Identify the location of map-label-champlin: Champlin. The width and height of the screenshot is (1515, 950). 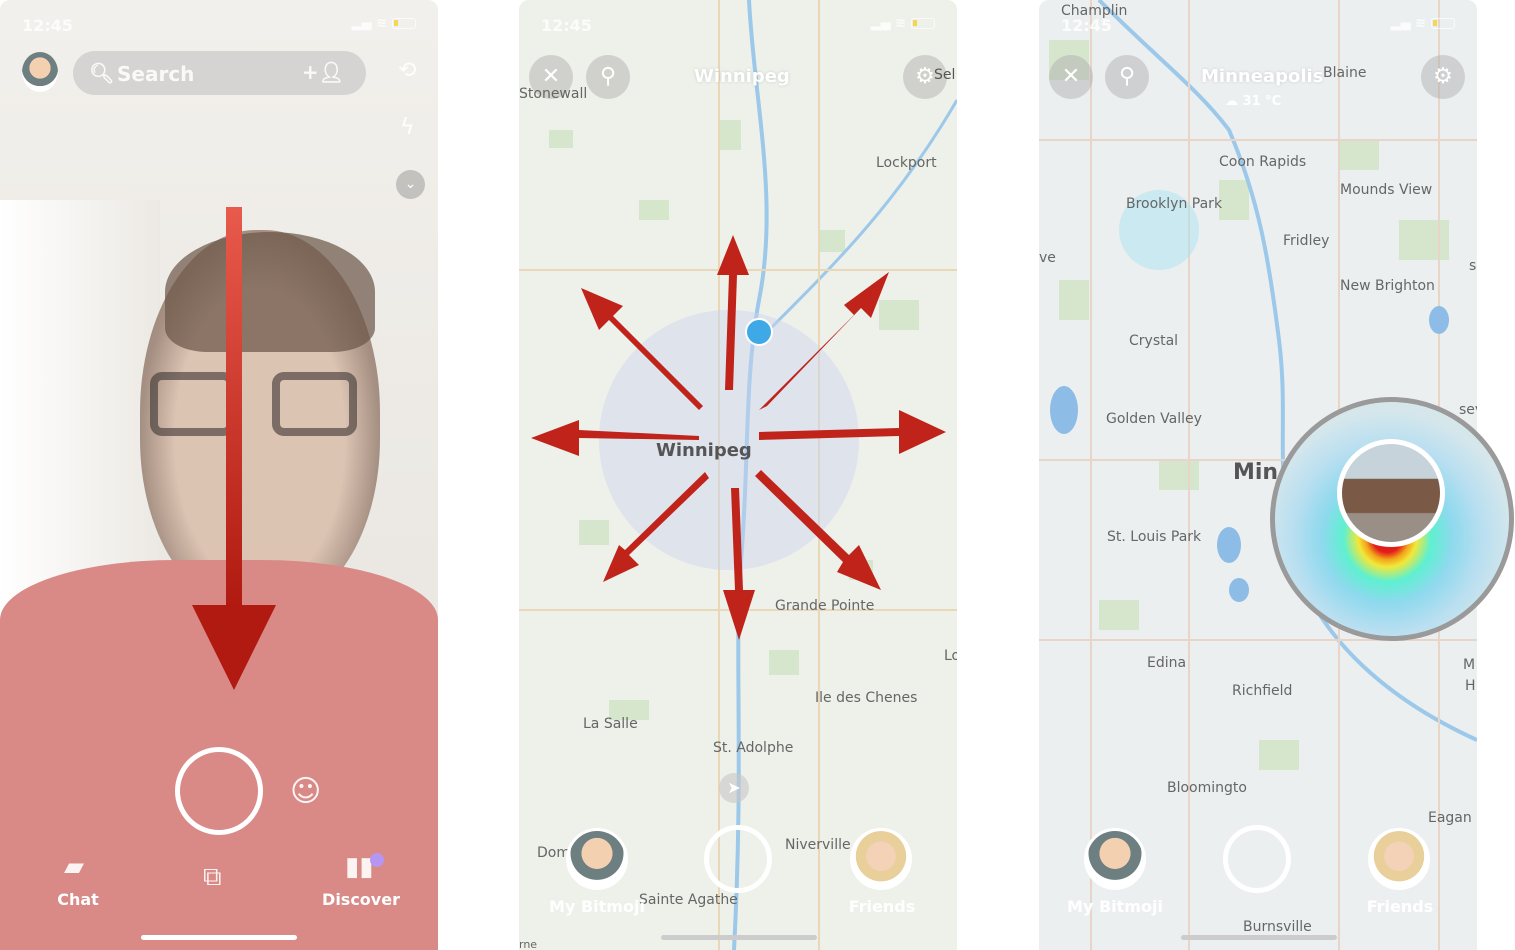
(1094, 11).